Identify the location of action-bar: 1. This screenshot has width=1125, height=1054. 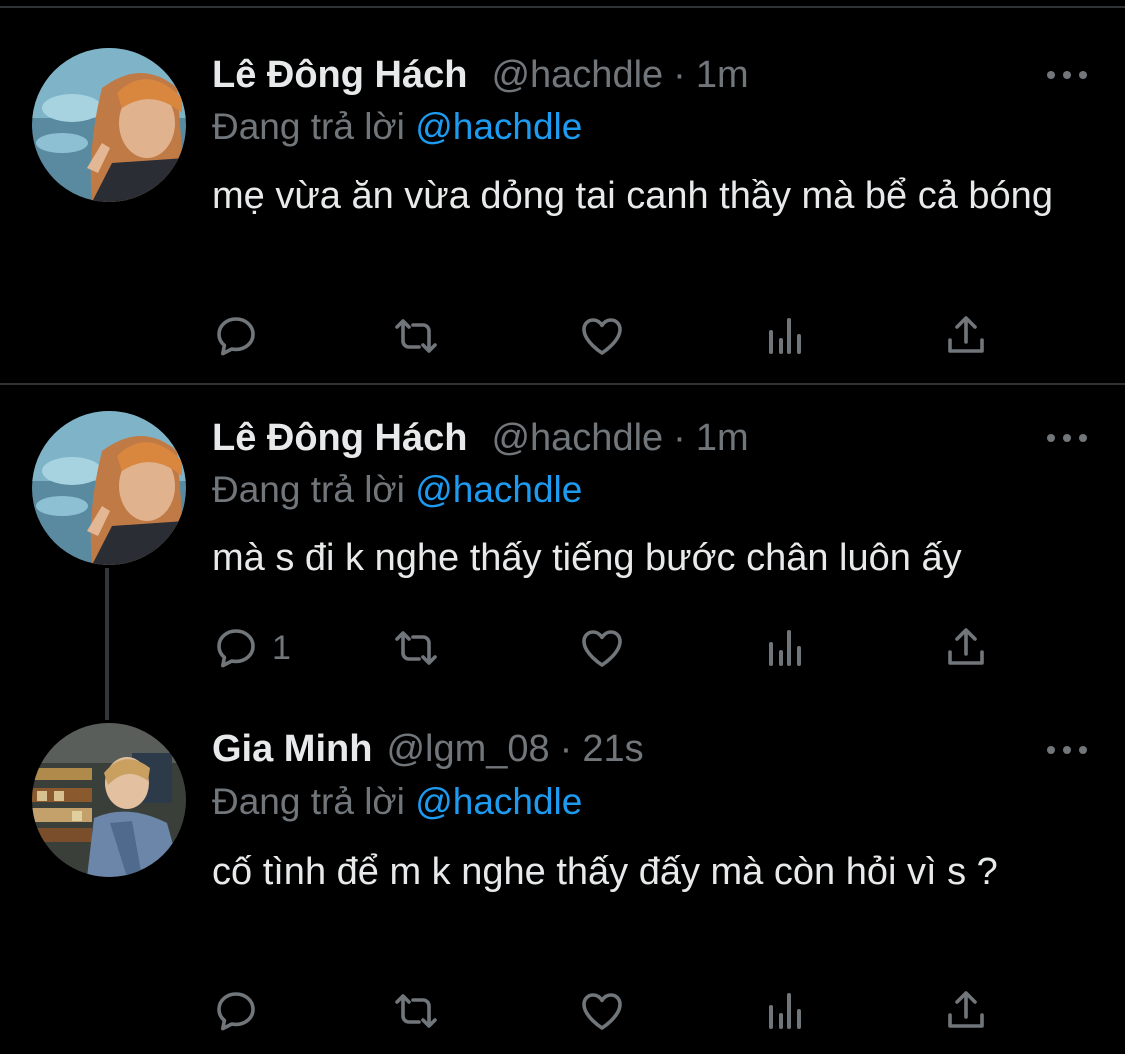
(612, 648).